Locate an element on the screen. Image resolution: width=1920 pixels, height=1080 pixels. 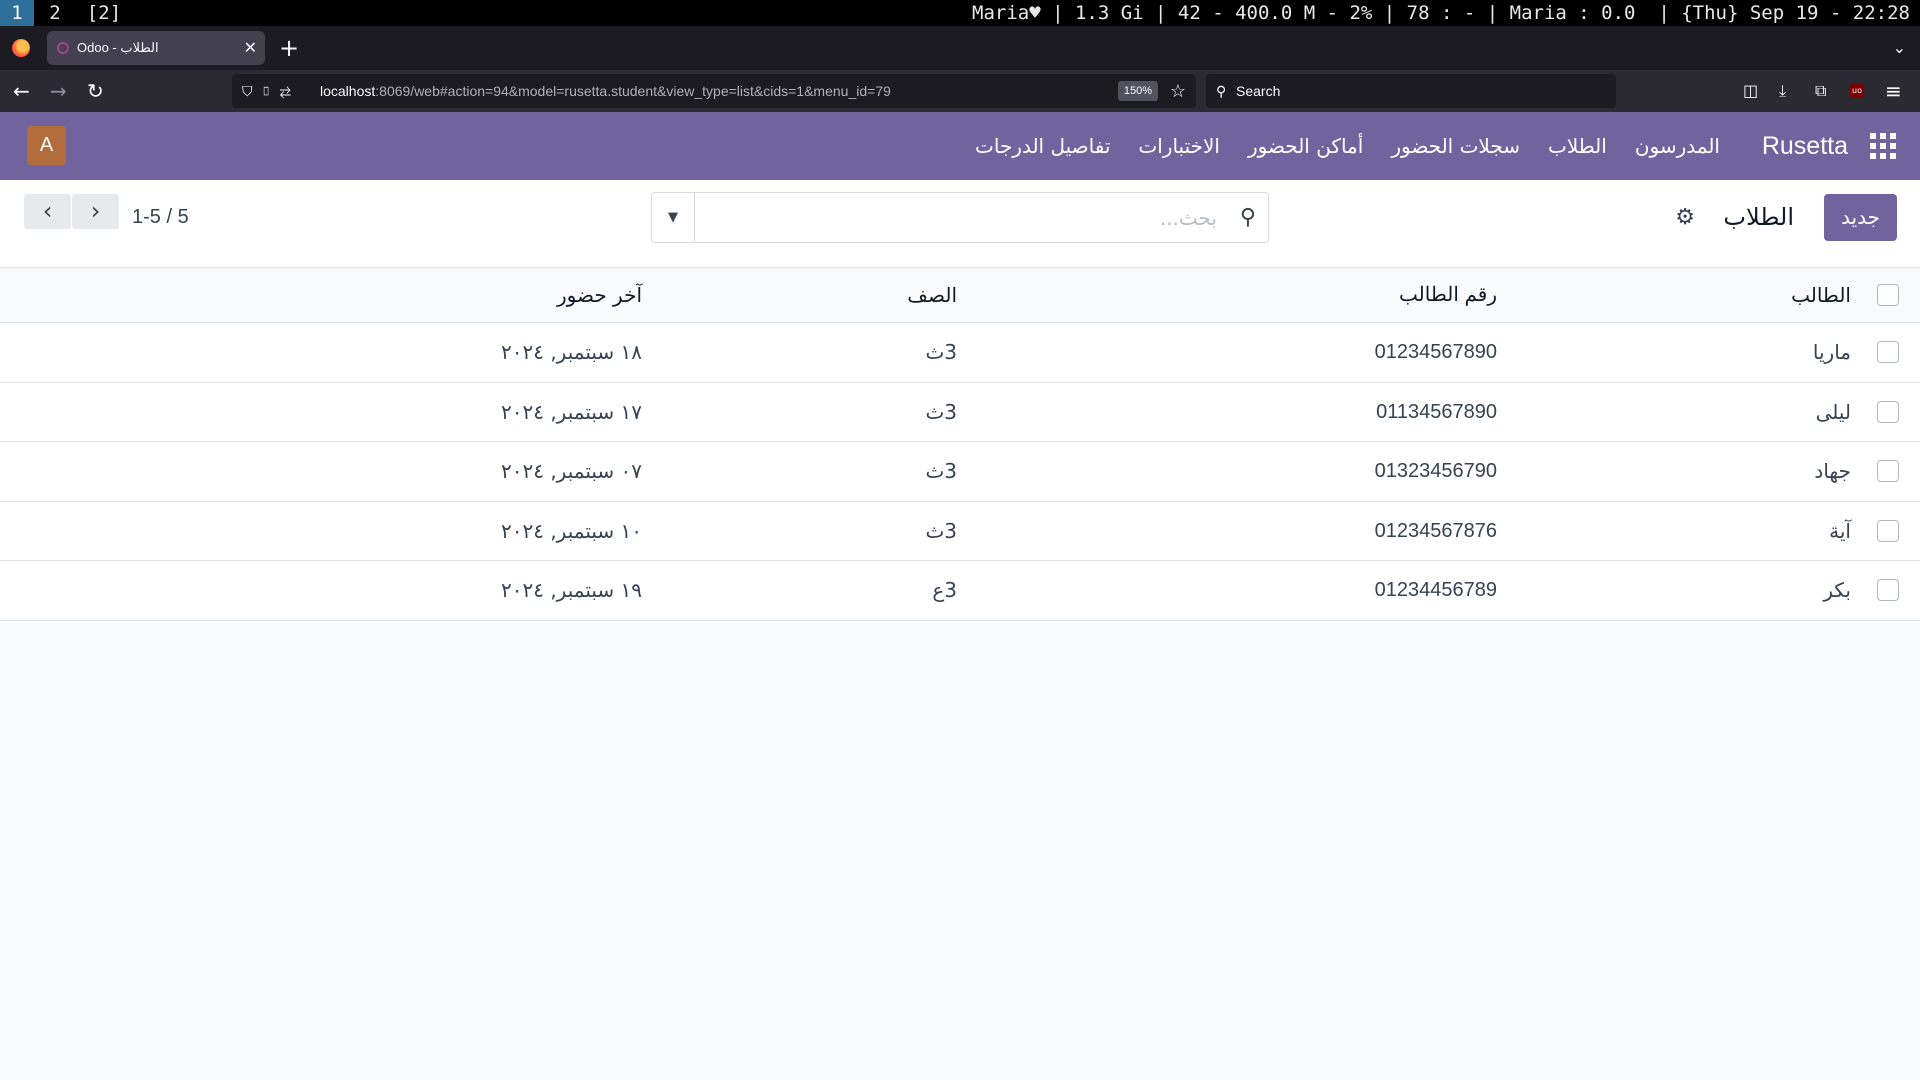
table-row: ماريا 01234567890 3ث ١٨ سبتمبر, ٢٠٢٤ is located at coordinates (960, 353).